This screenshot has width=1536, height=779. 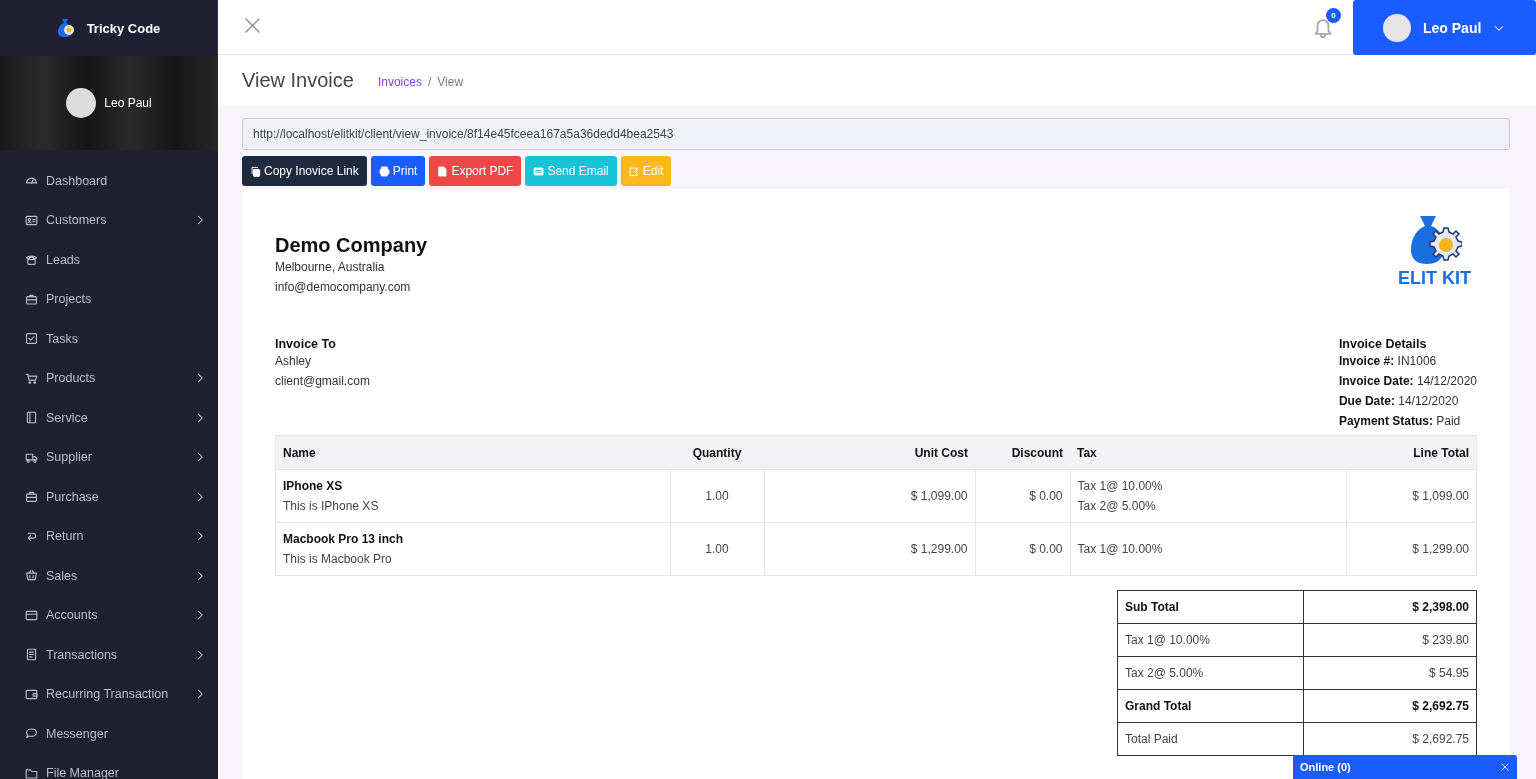 I want to click on tax-line: Tax 2@ 5.00%, so click(x=1117, y=506).